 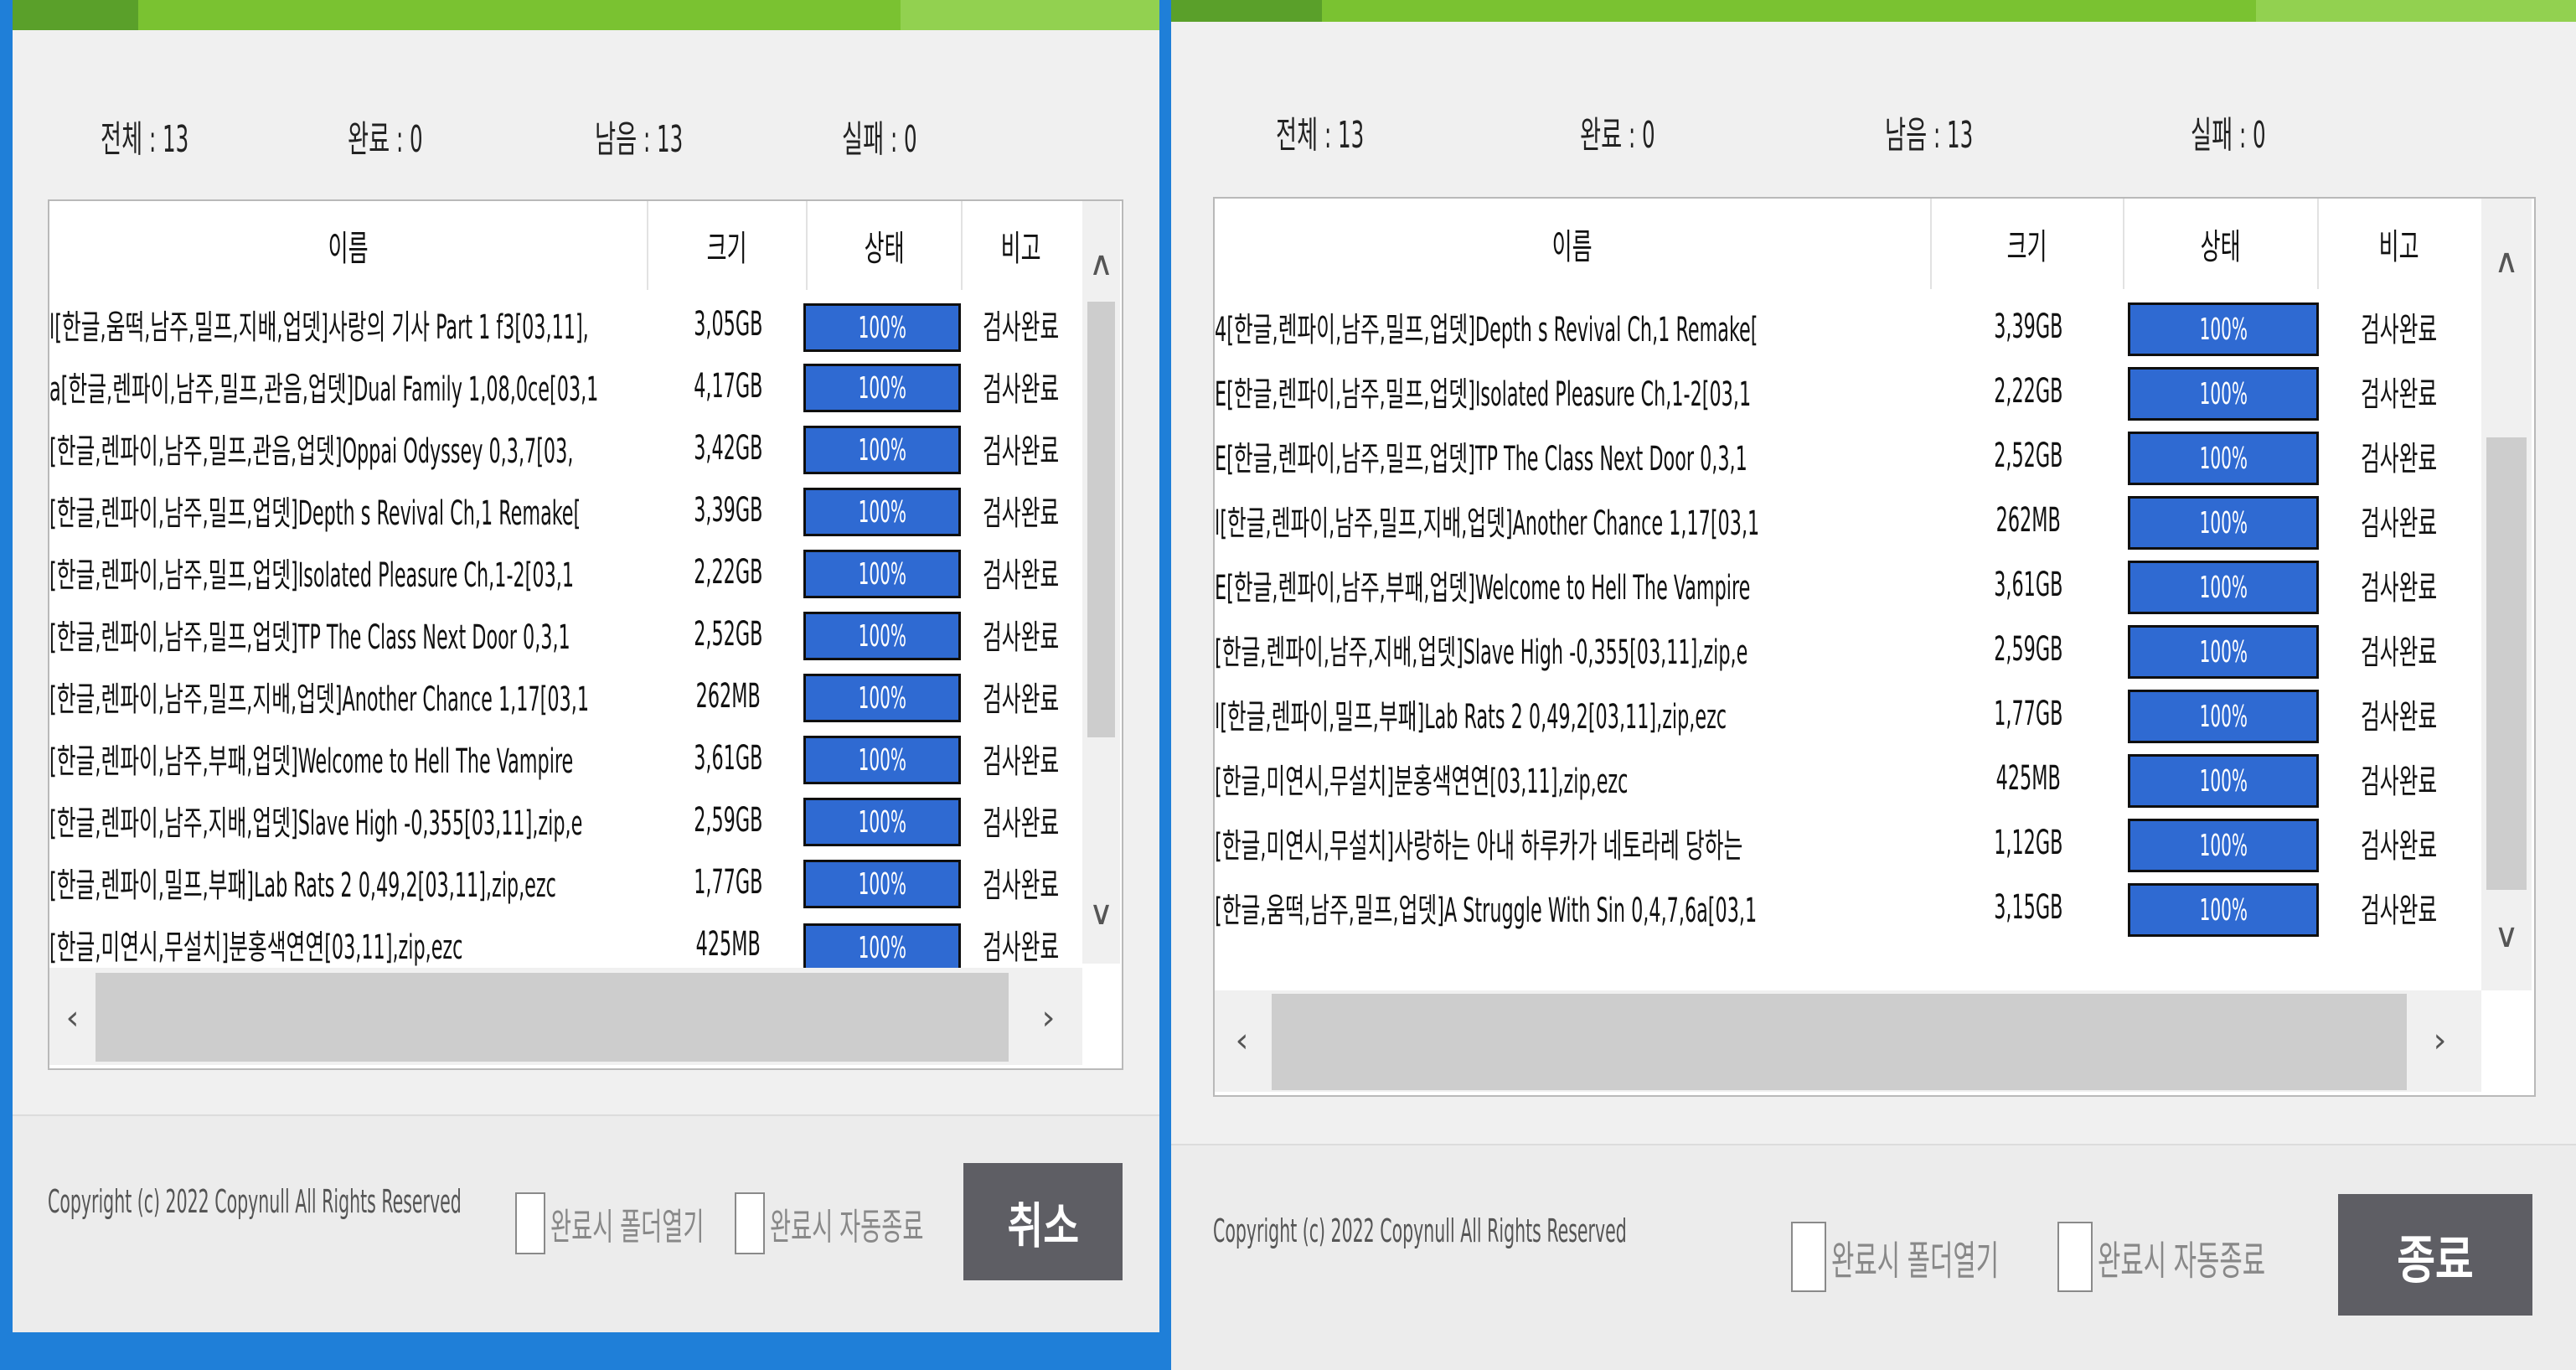 I want to click on checkbox-label: 완료시 폴더열기, so click(x=1915, y=1261).